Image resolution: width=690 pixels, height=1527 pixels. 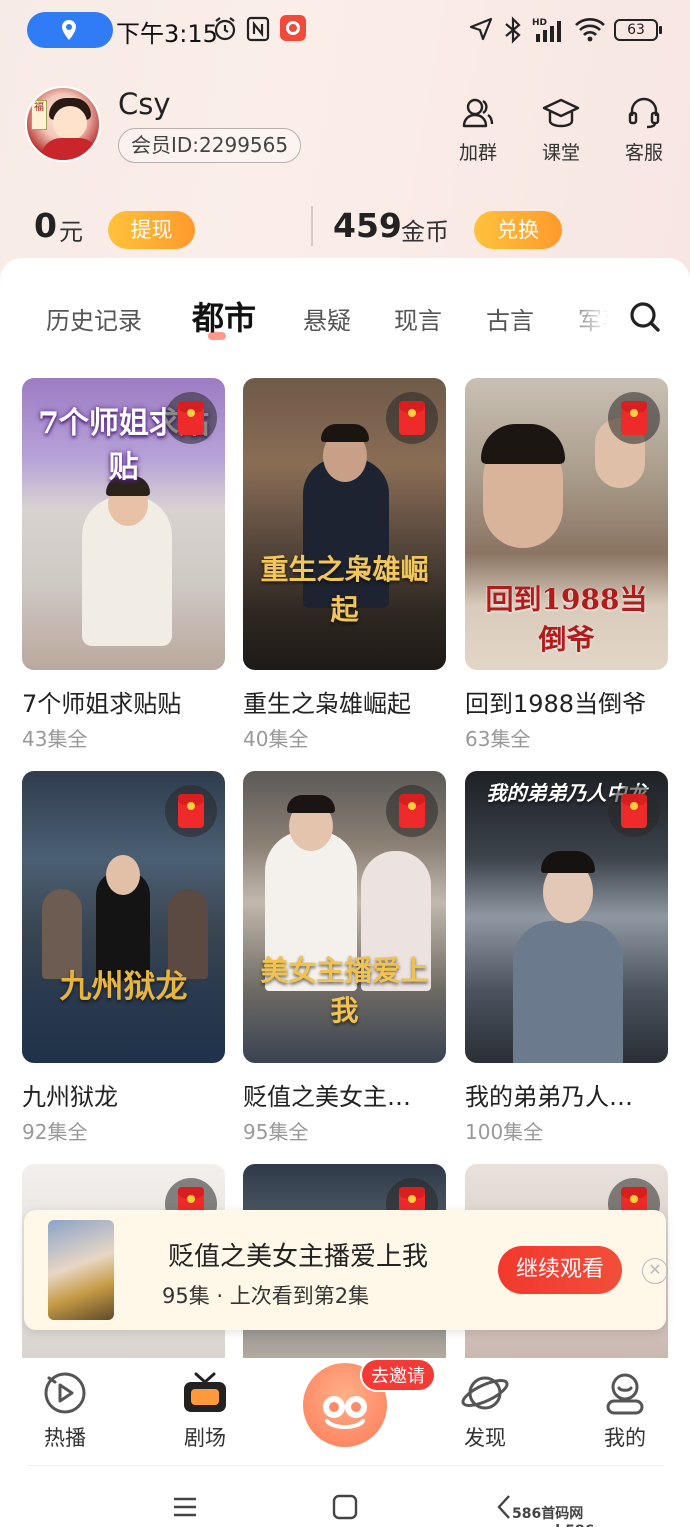 I want to click on join-group-label: 加群, so click(x=477, y=153).